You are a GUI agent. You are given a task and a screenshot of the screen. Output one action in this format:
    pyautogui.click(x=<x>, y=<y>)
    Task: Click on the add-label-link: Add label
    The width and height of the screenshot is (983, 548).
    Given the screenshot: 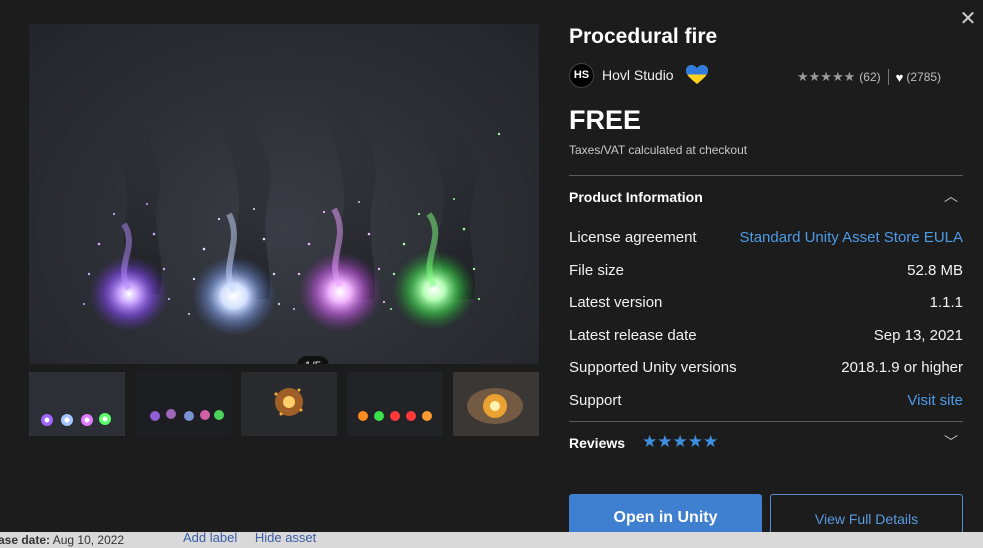 What is the action you would take?
    pyautogui.click(x=210, y=537)
    